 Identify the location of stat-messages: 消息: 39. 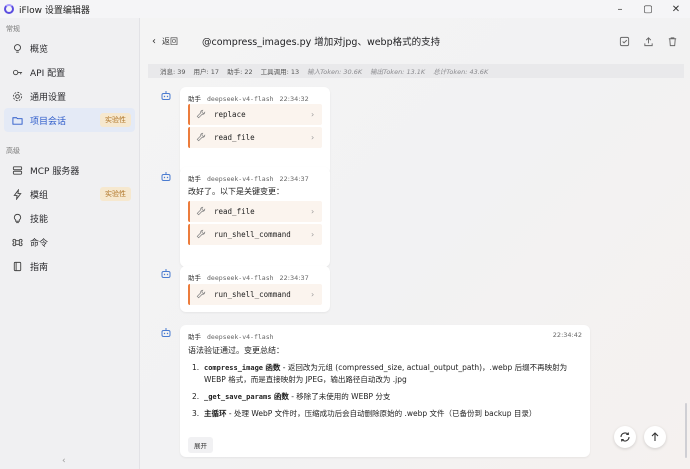
(173, 72).